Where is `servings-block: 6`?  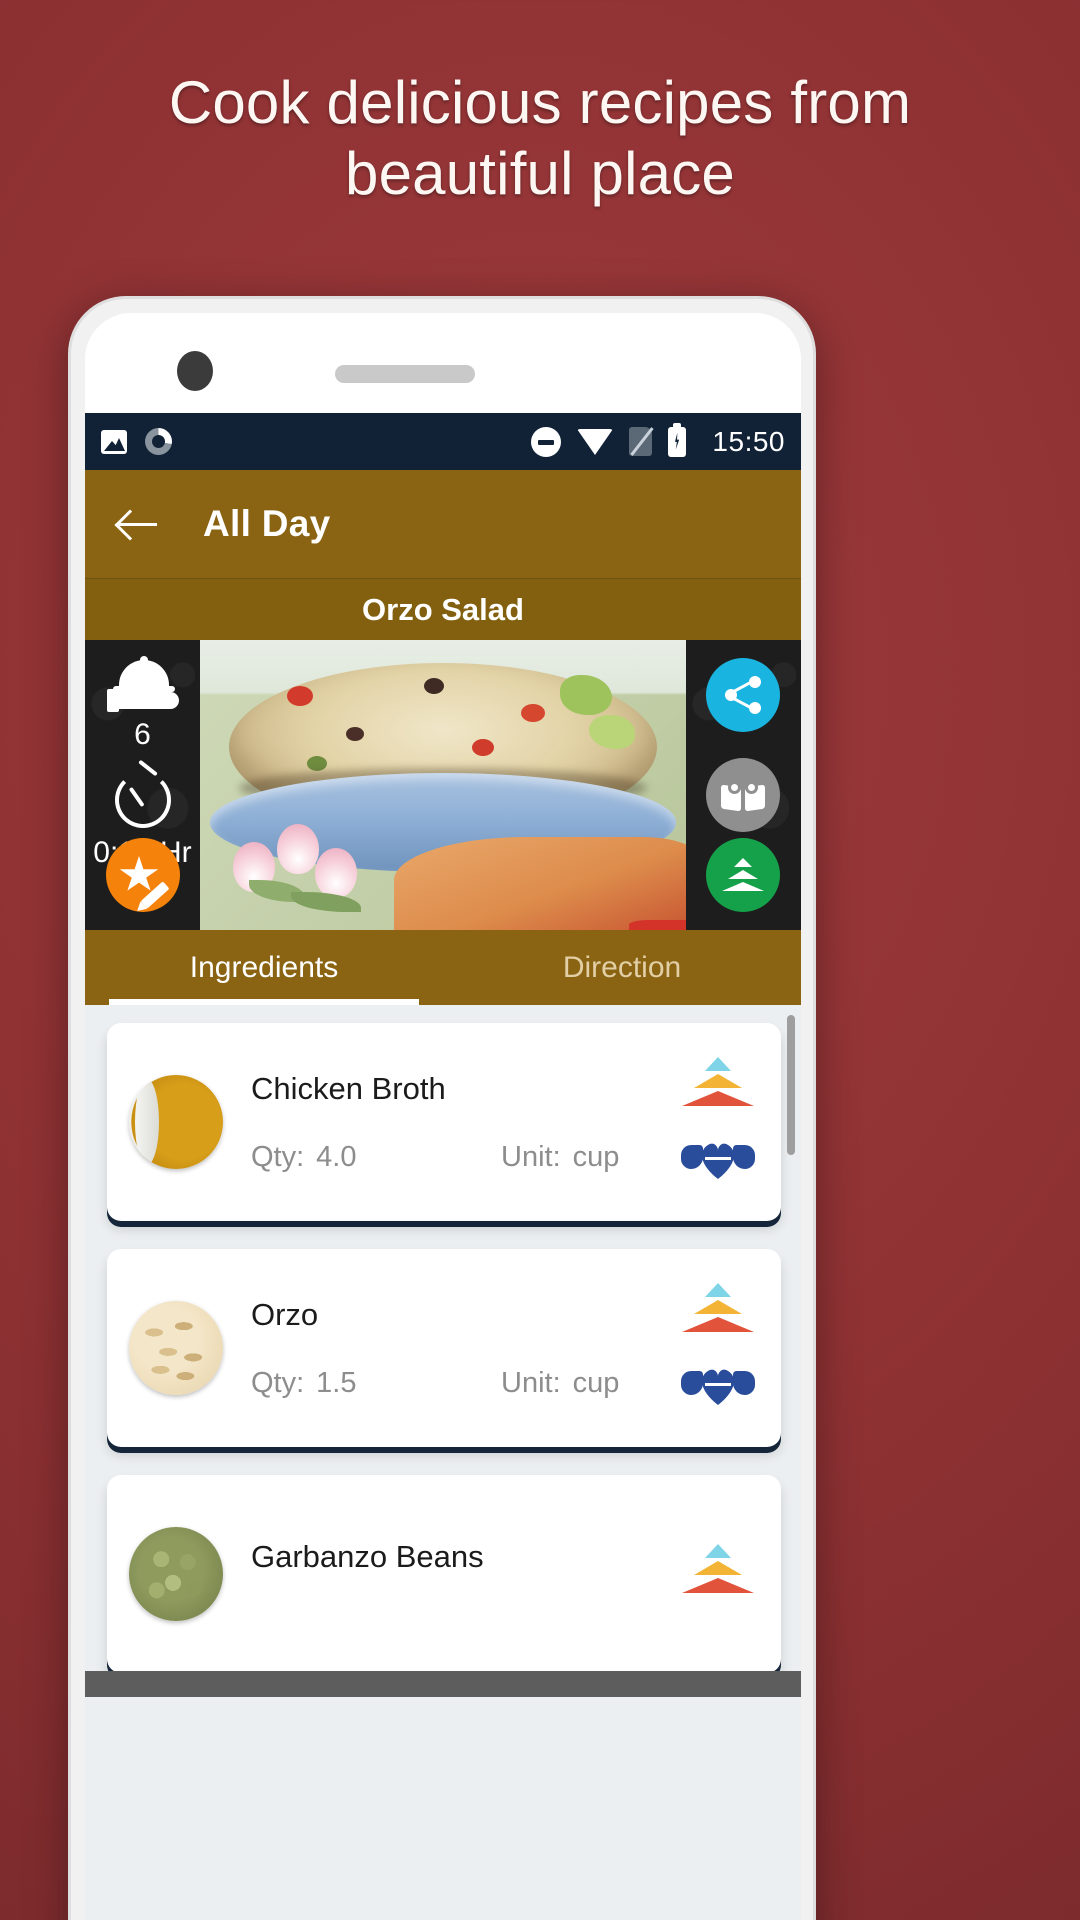
servings-block: 6 is located at coordinates (142, 704).